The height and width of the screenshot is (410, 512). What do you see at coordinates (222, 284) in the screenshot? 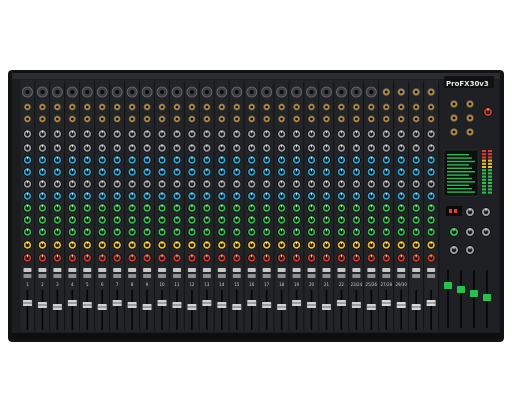
I see `channel-number-label: 14` at bounding box center [222, 284].